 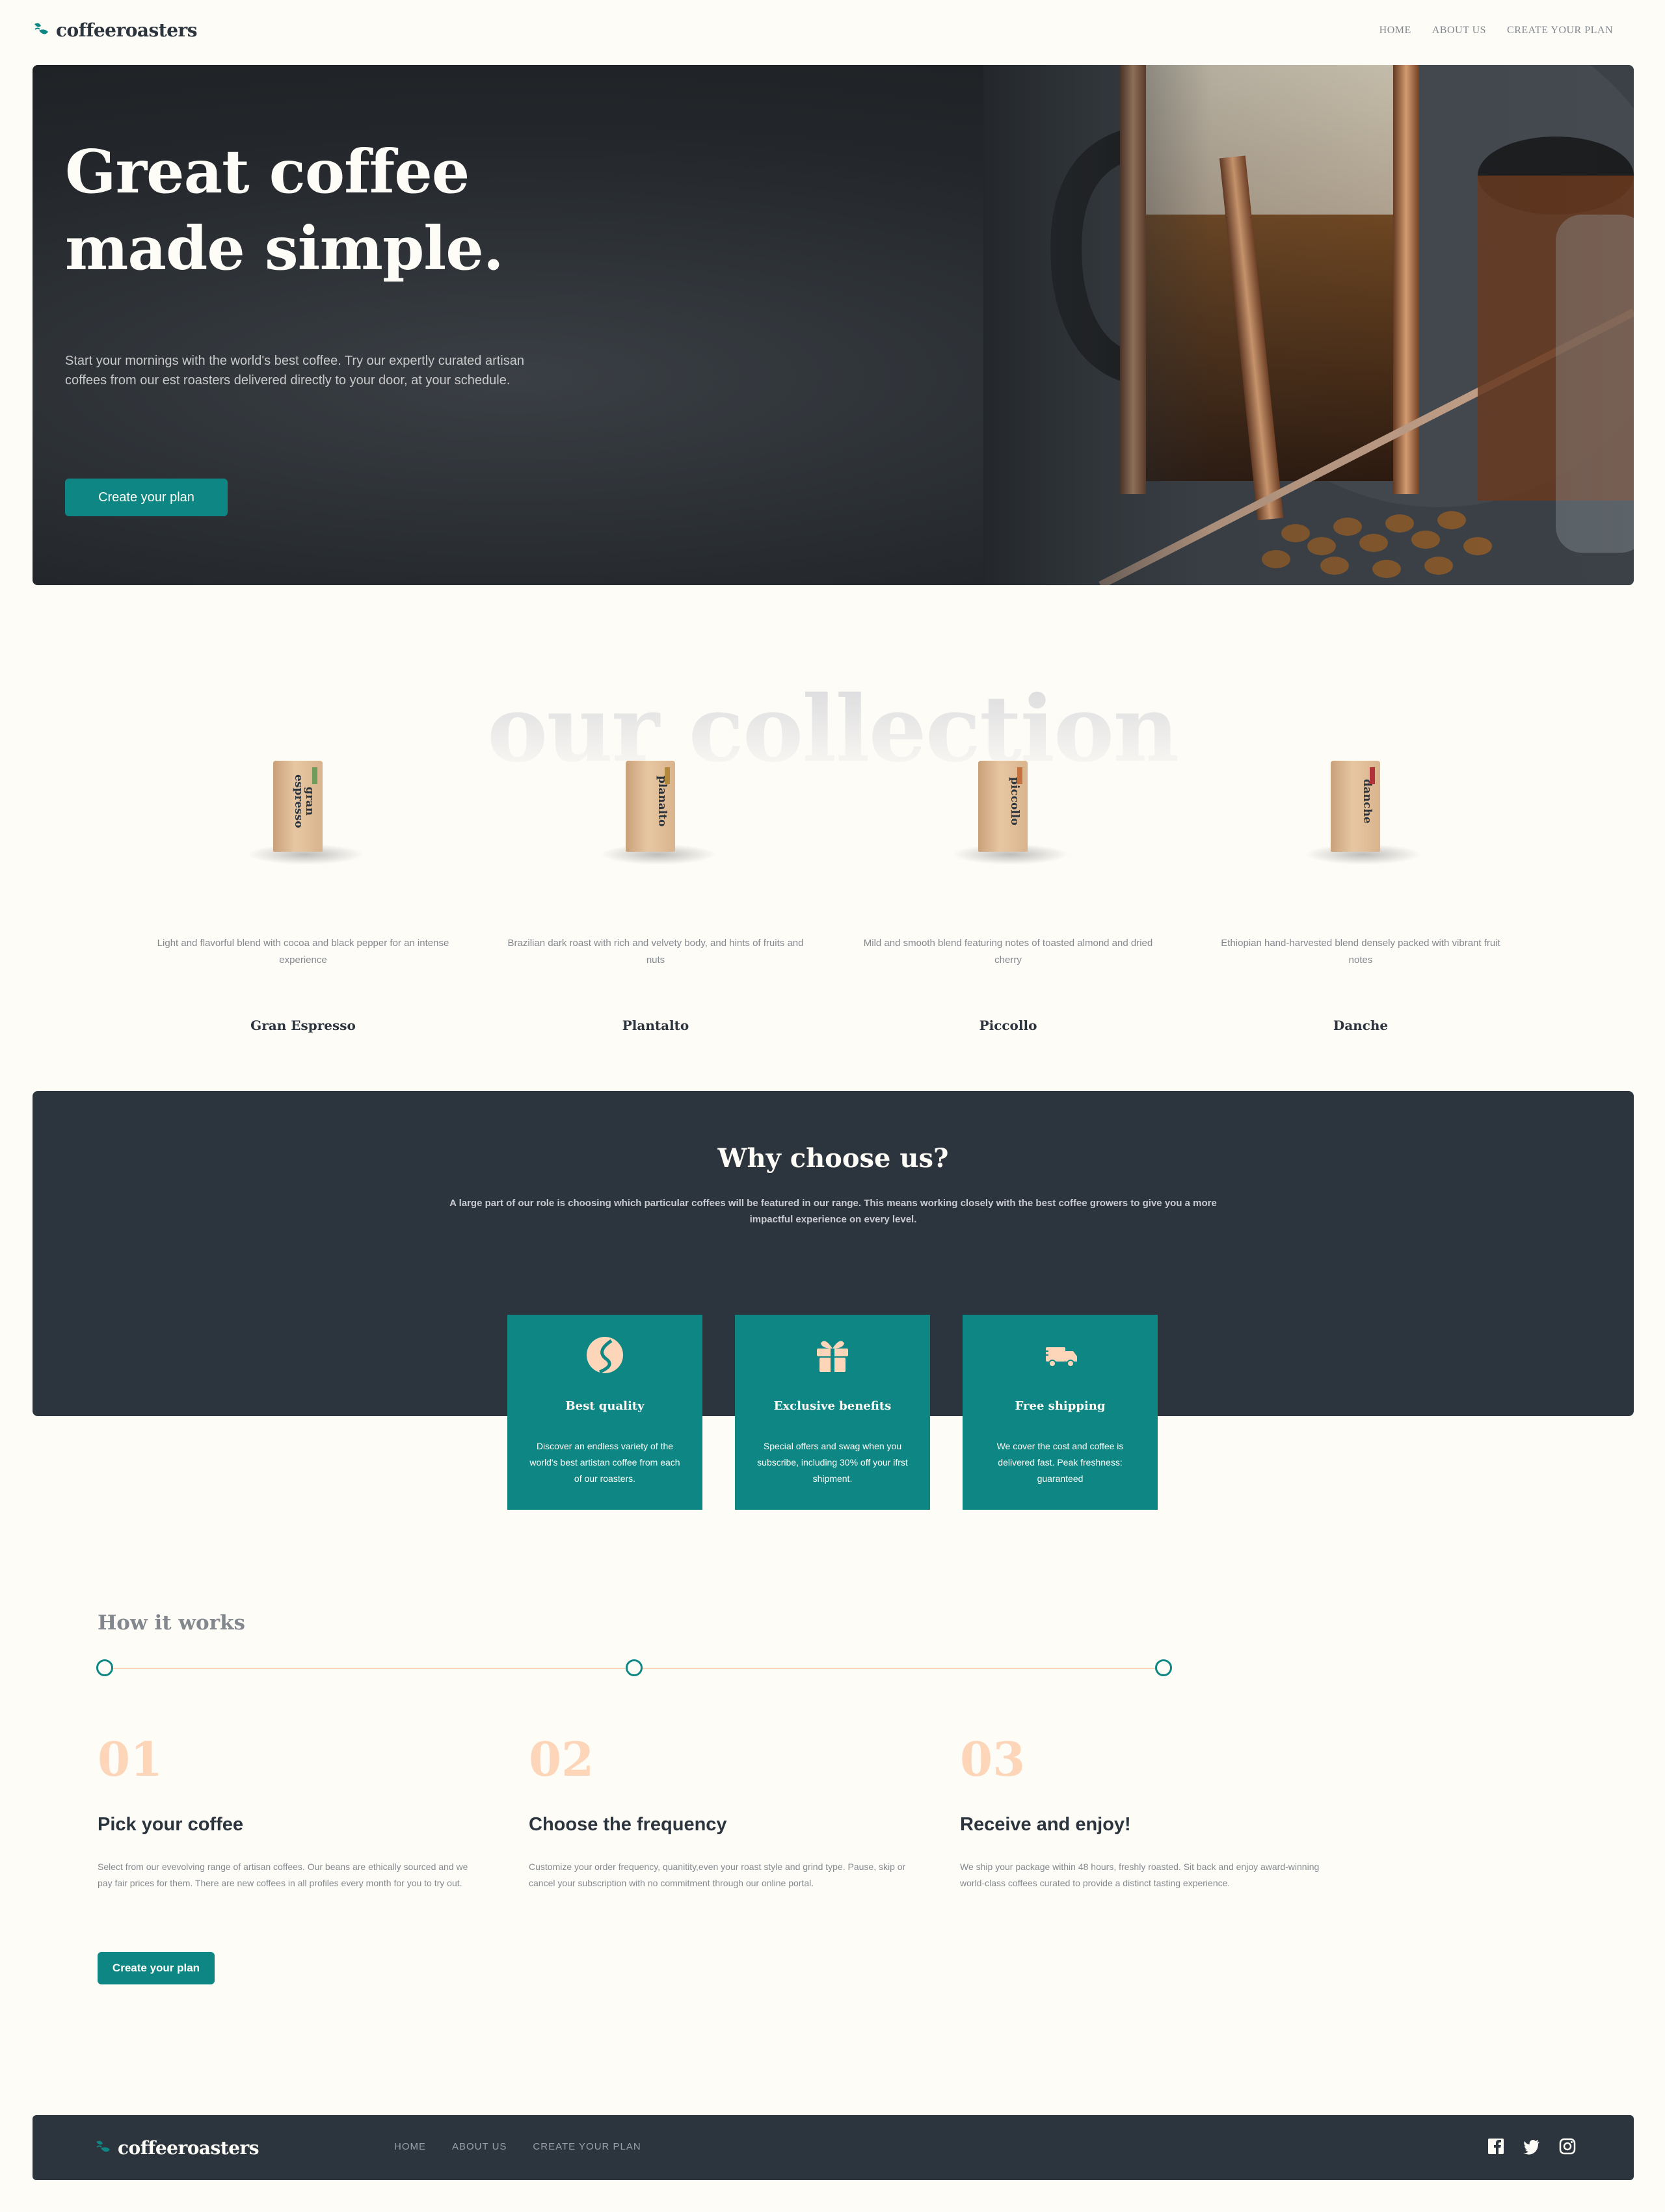 What do you see at coordinates (517, 2146) in the screenshot?
I see `footer-nav: HOME ABOUT US CREATE YOUR PLAN` at bounding box center [517, 2146].